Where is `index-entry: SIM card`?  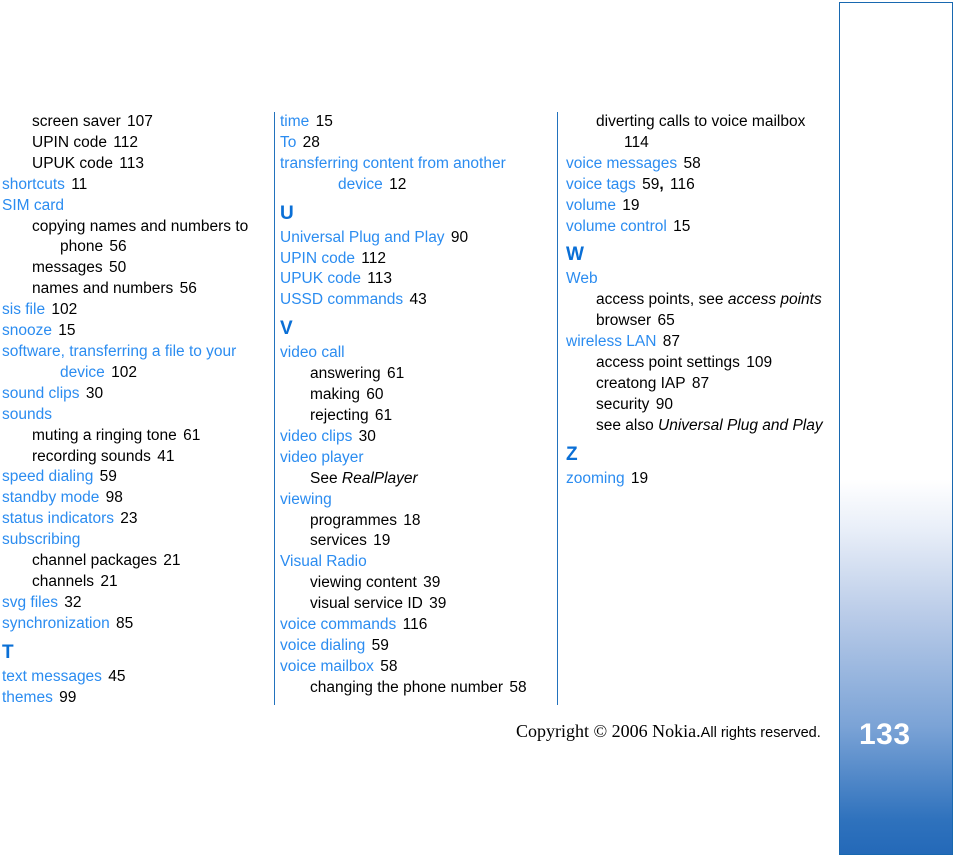
index-entry: SIM card is located at coordinates (134, 206).